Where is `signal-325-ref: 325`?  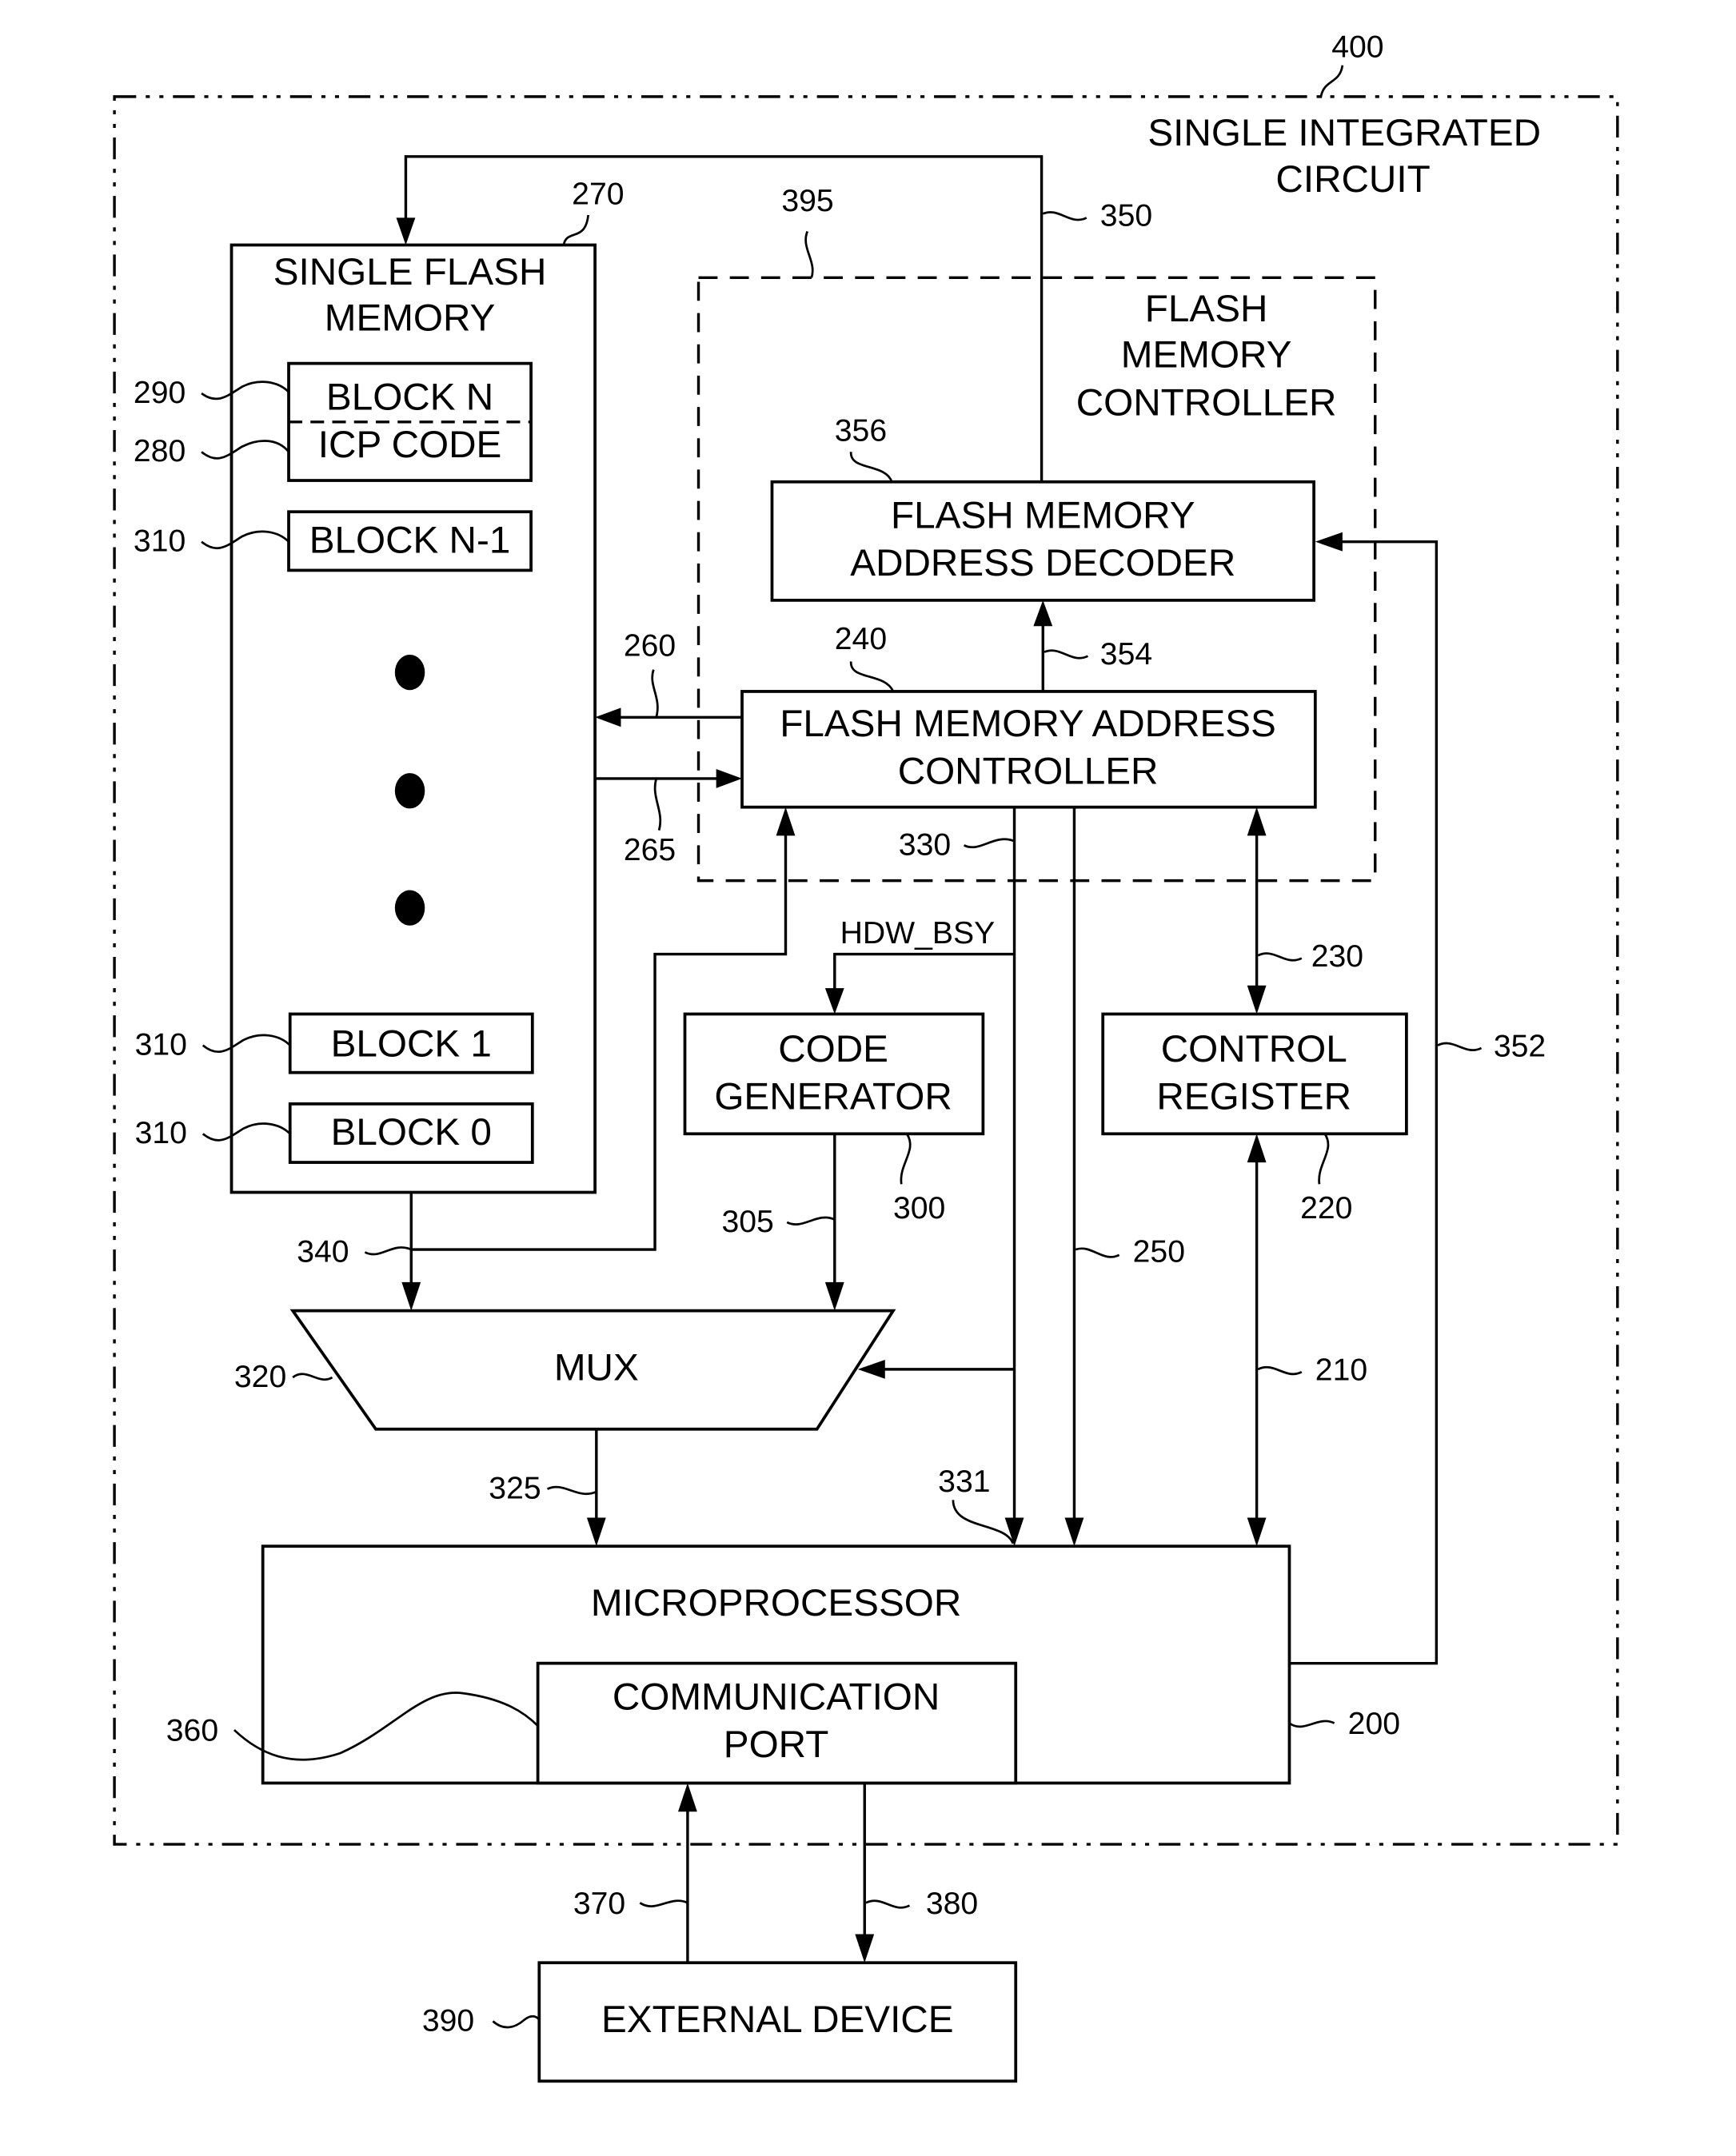
signal-325-ref: 325 is located at coordinates (515, 1489).